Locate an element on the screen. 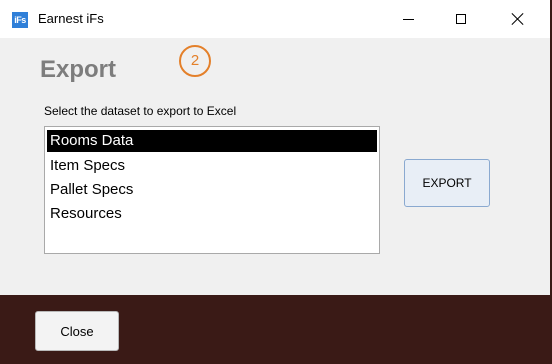  window-title: Earnest iFs is located at coordinates (71, 18).